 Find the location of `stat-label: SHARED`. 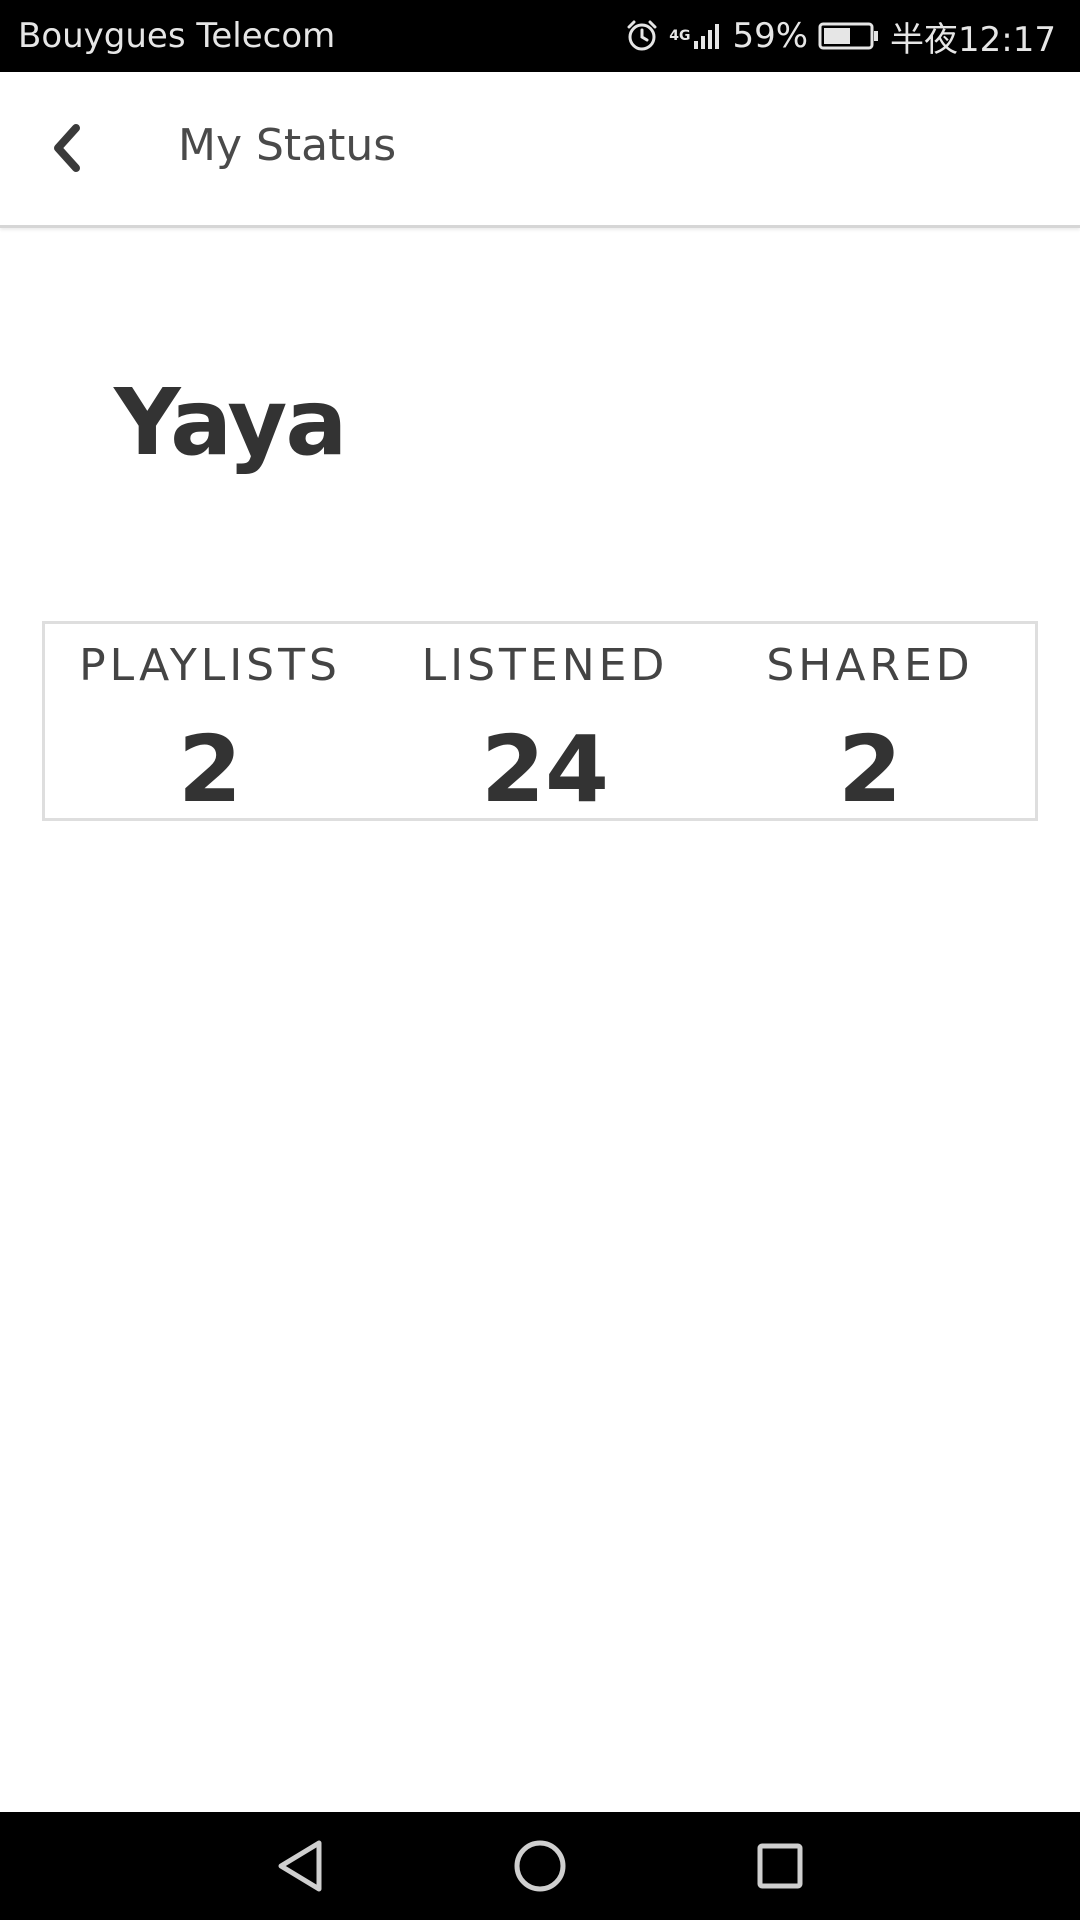

stat-label: SHARED is located at coordinates (870, 665).